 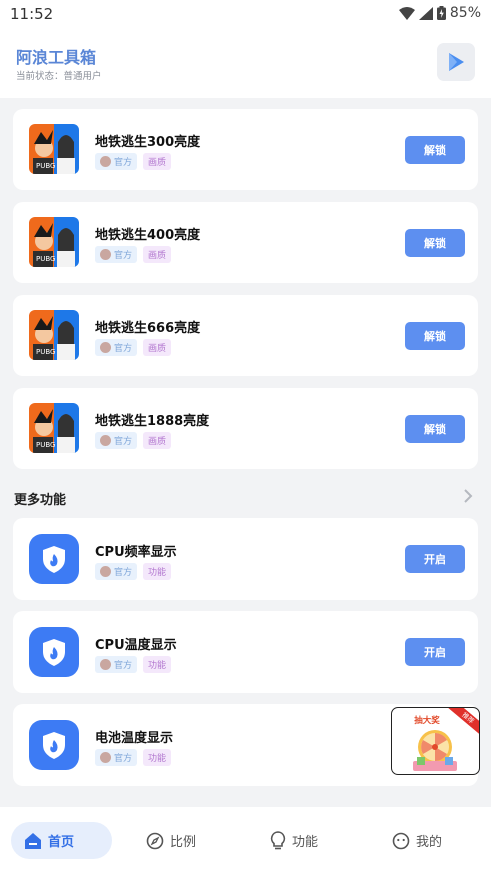 I want to click on play-store-icon, so click(x=456, y=62).